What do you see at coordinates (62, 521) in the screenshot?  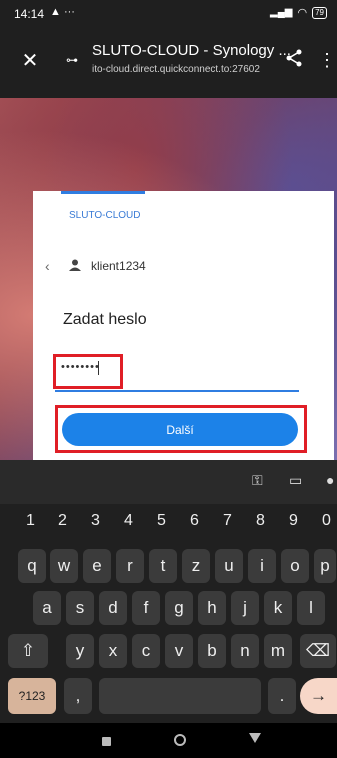 I see `key-2: 2` at bounding box center [62, 521].